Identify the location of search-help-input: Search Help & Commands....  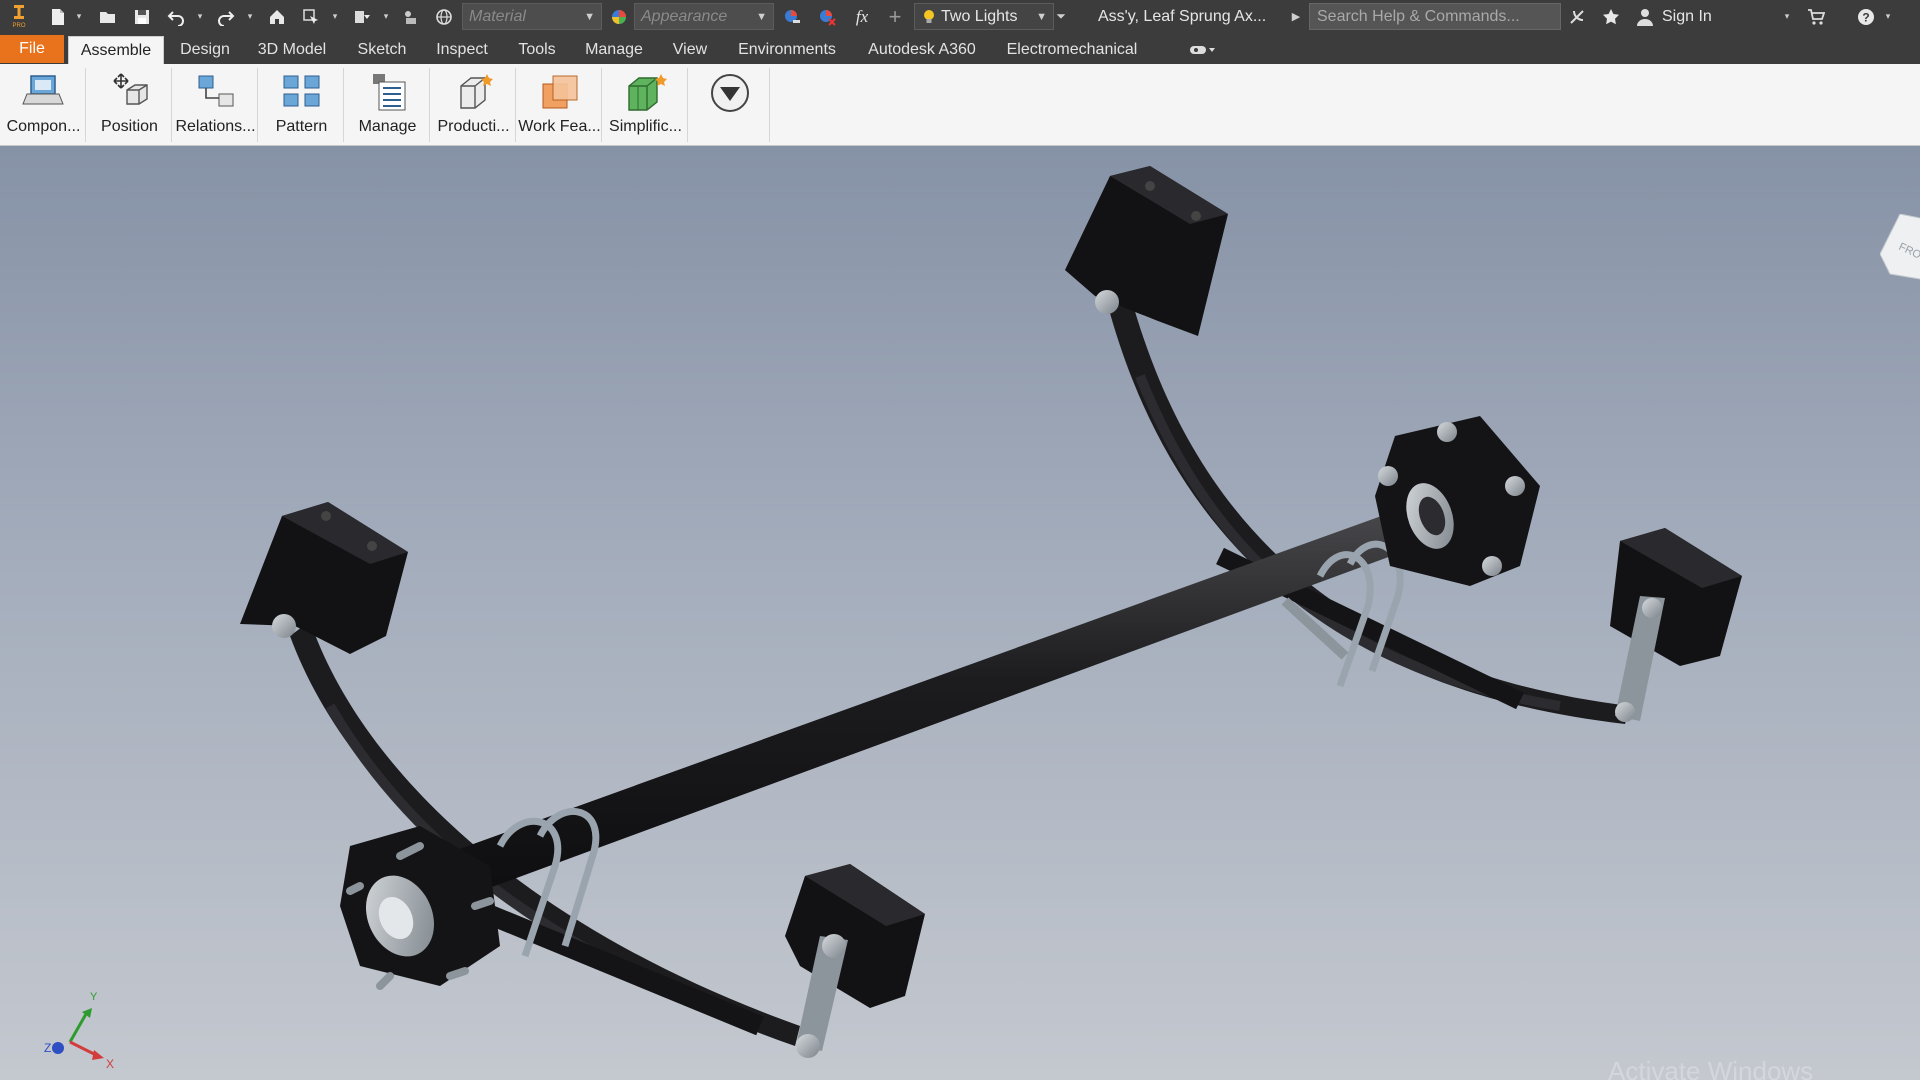
(1435, 16).